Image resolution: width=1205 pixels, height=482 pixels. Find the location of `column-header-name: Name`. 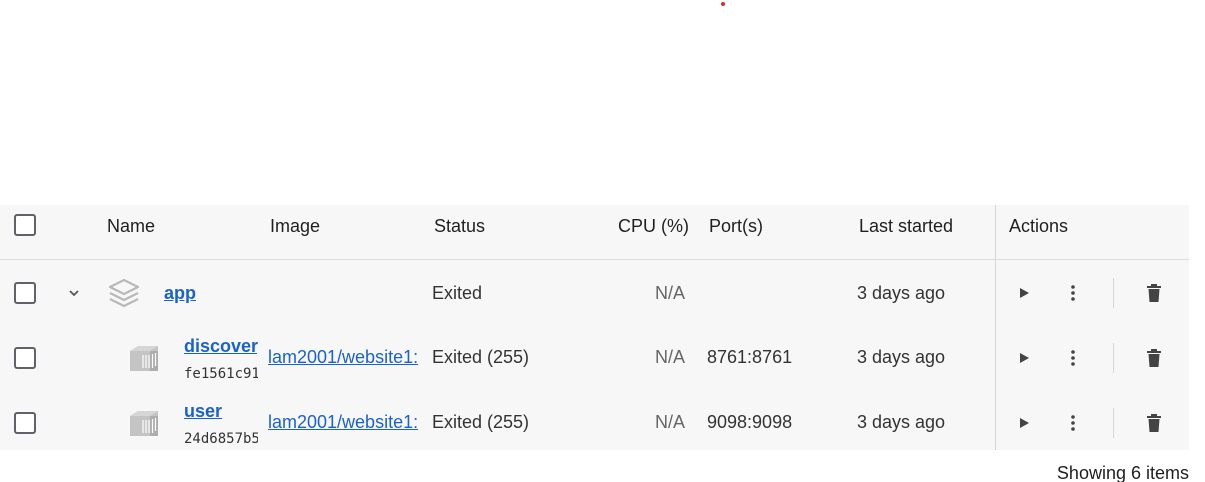

column-header-name: Name is located at coordinates (131, 226).